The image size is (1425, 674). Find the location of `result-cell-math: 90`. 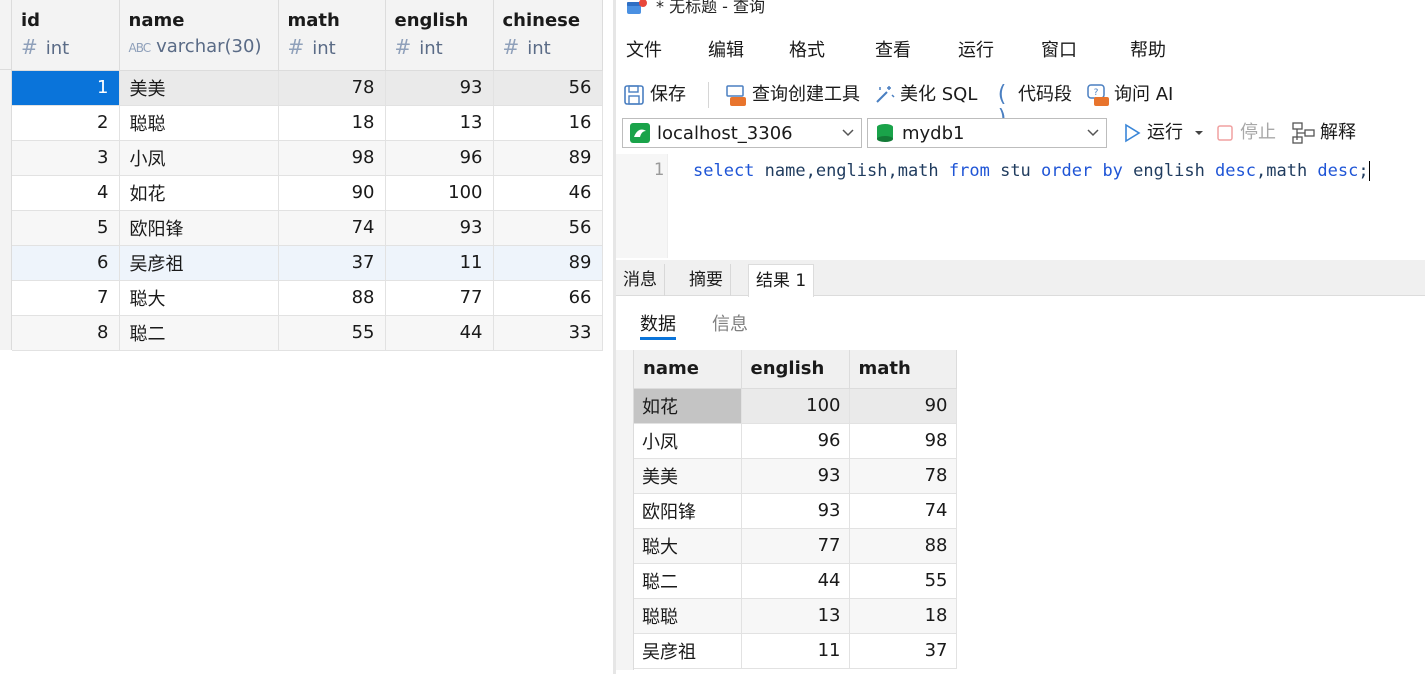

result-cell-math: 90 is located at coordinates (903, 406).